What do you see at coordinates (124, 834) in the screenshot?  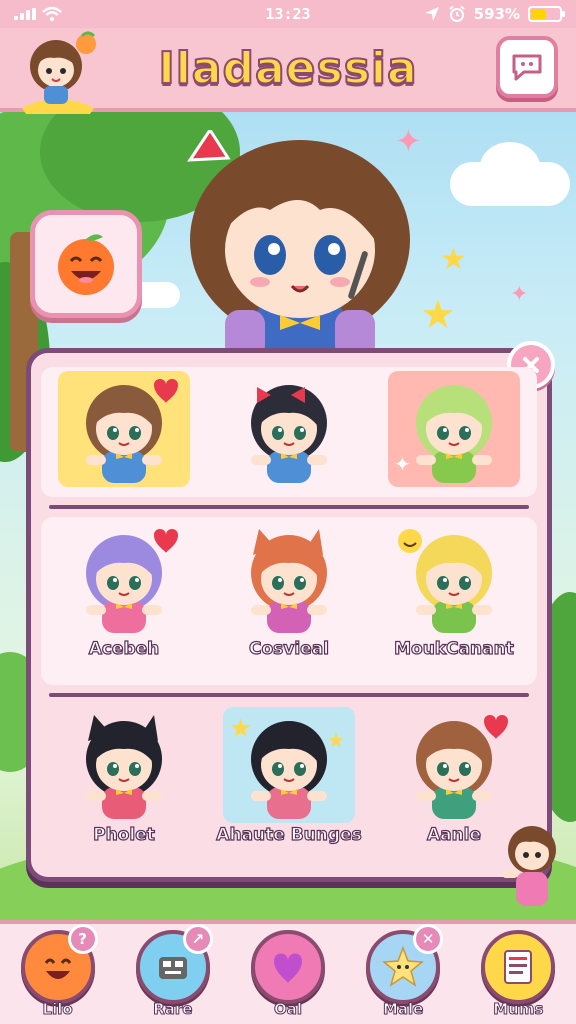 I see `character-name: Pholet` at bounding box center [124, 834].